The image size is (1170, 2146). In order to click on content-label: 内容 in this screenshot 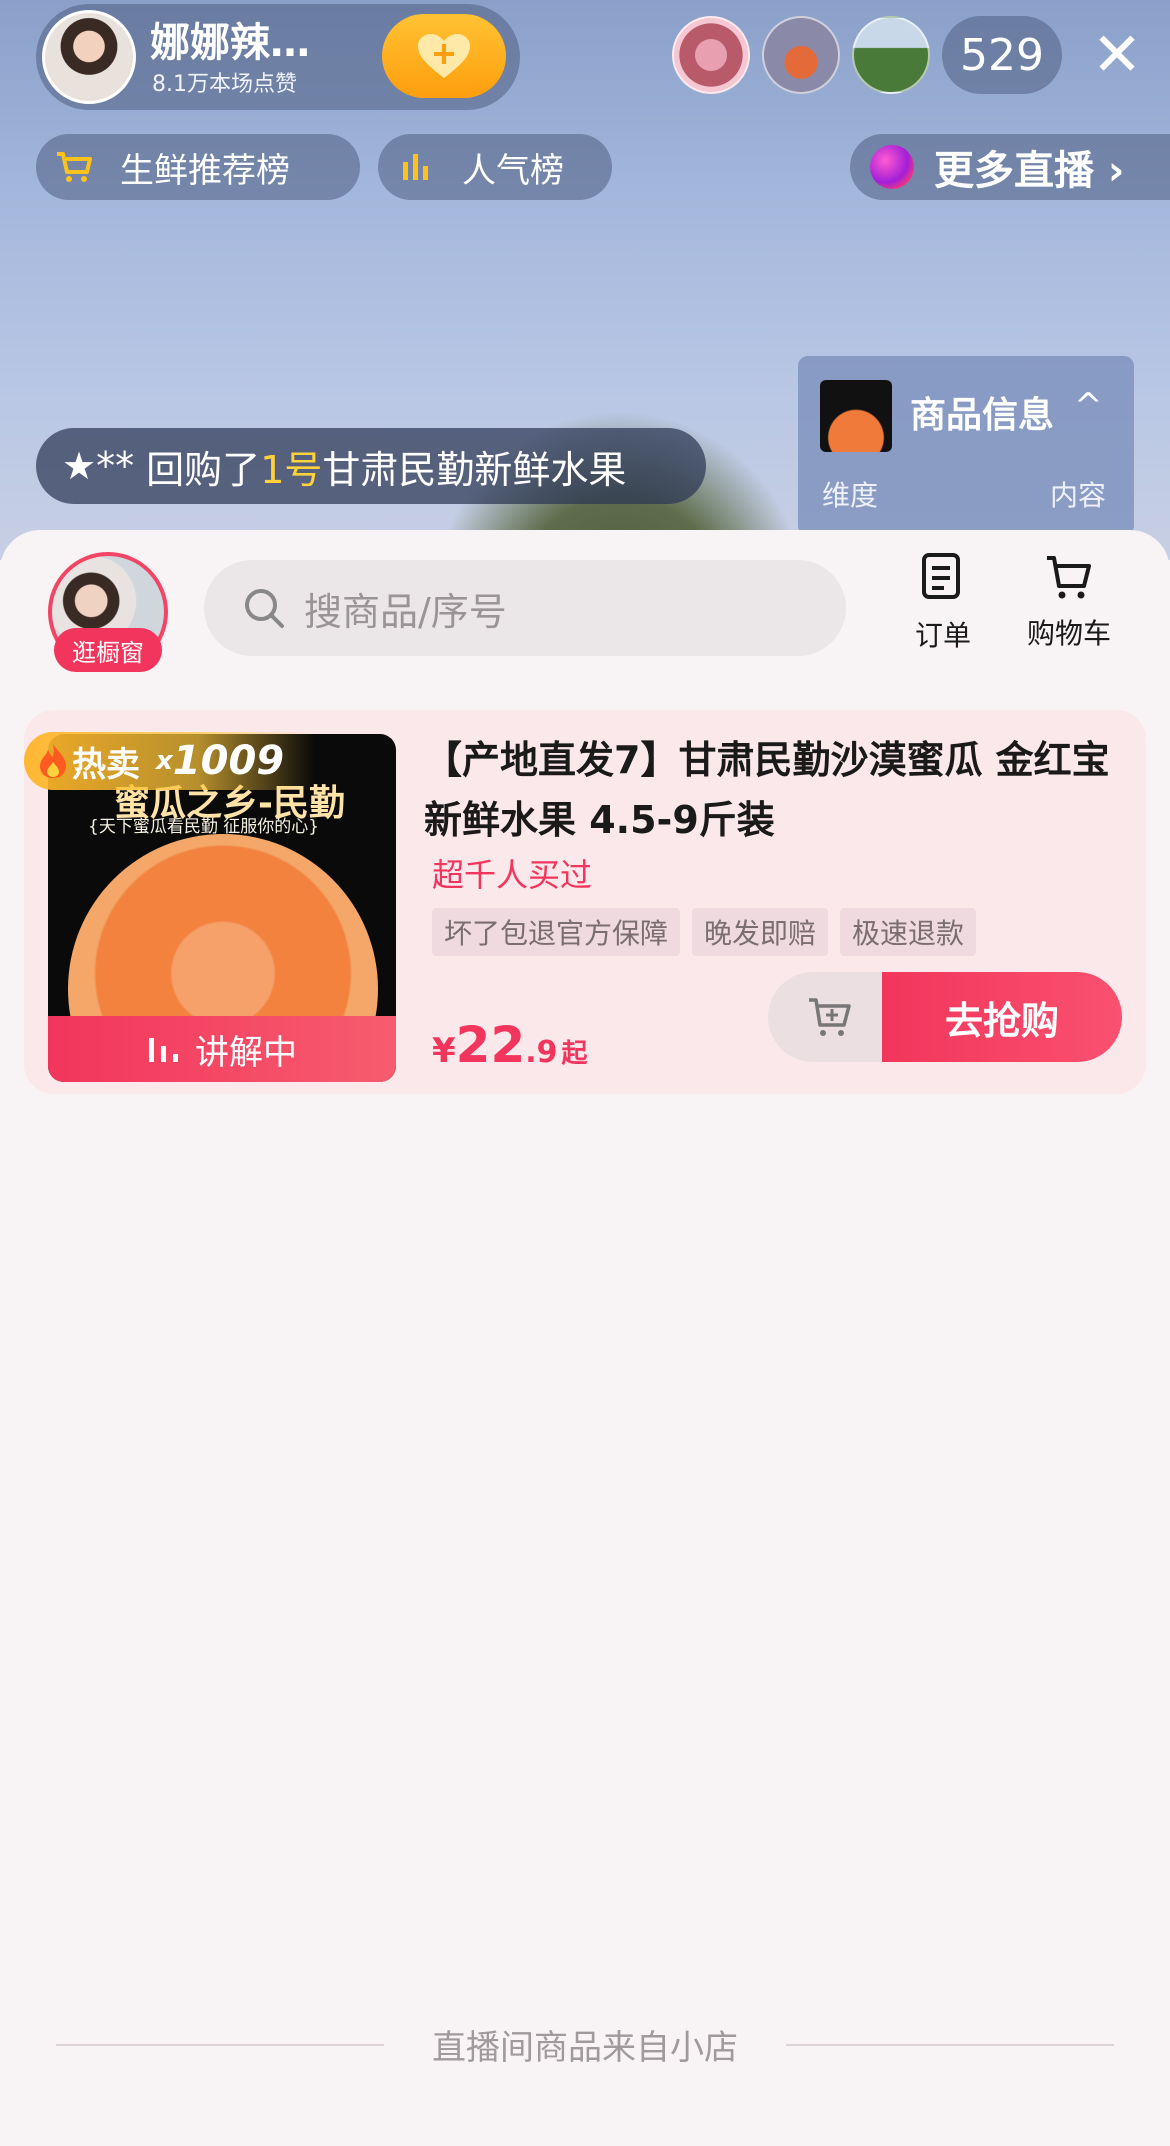, I will do `click(1078, 495)`.